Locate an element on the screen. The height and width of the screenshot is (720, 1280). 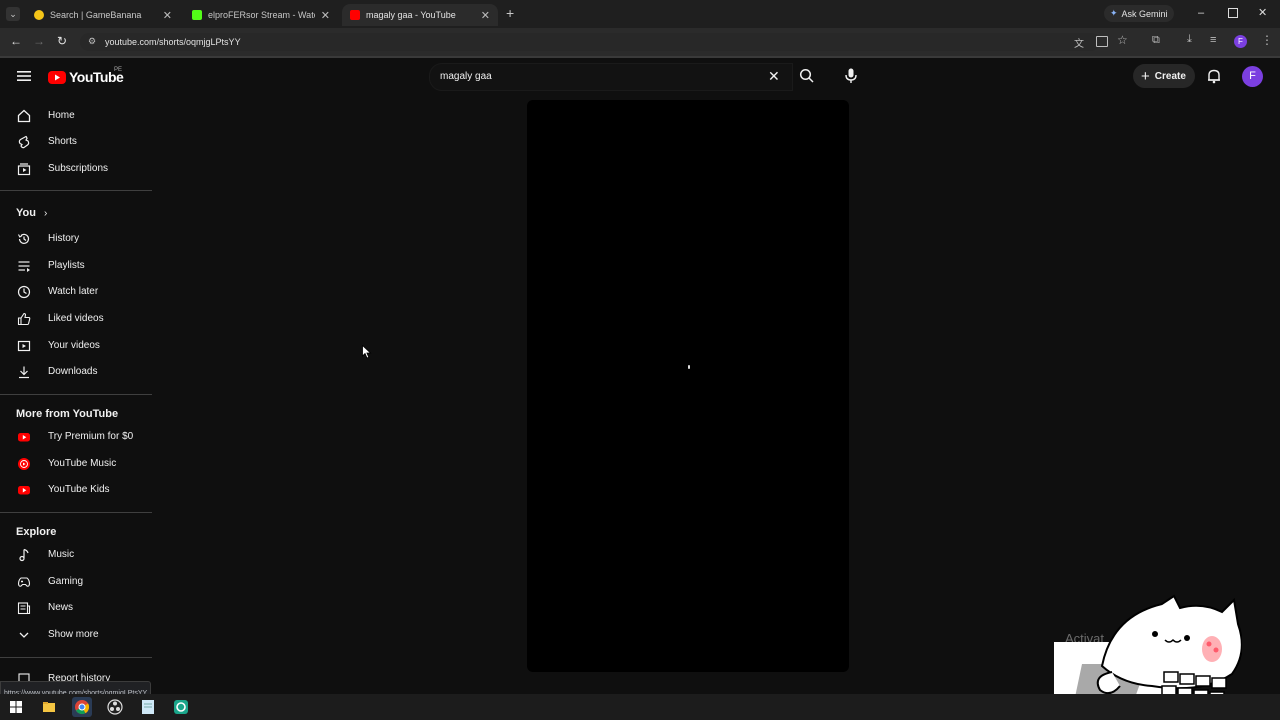
tab-search-dropdown-icon: ⌄ is located at coordinates (13, 14).